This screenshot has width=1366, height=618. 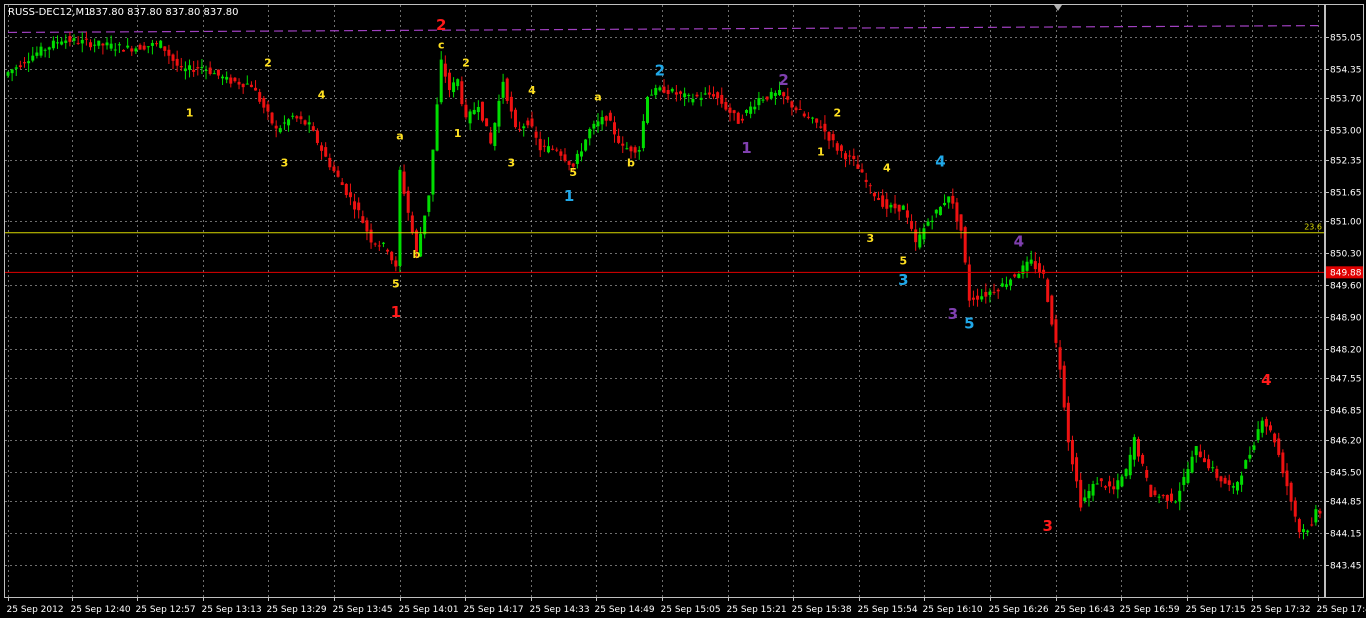 What do you see at coordinates (1281, 610) in the screenshot?
I see `x-tick-label: 25 Sep 17:32` at bounding box center [1281, 610].